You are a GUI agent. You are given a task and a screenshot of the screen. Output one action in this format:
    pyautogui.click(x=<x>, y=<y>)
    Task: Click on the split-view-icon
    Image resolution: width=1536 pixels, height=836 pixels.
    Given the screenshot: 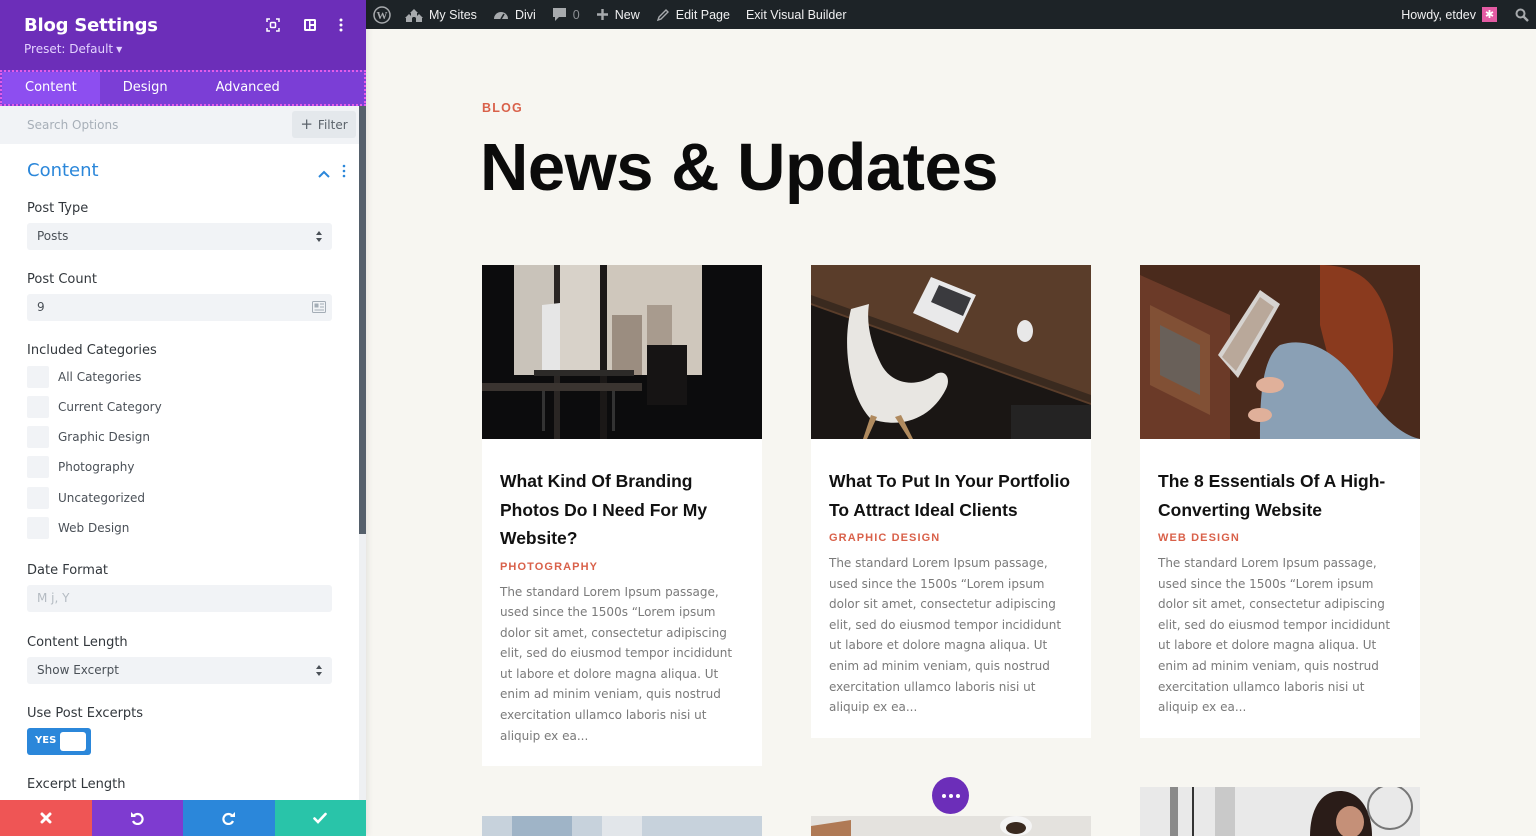 What is the action you would take?
    pyautogui.click(x=310, y=25)
    